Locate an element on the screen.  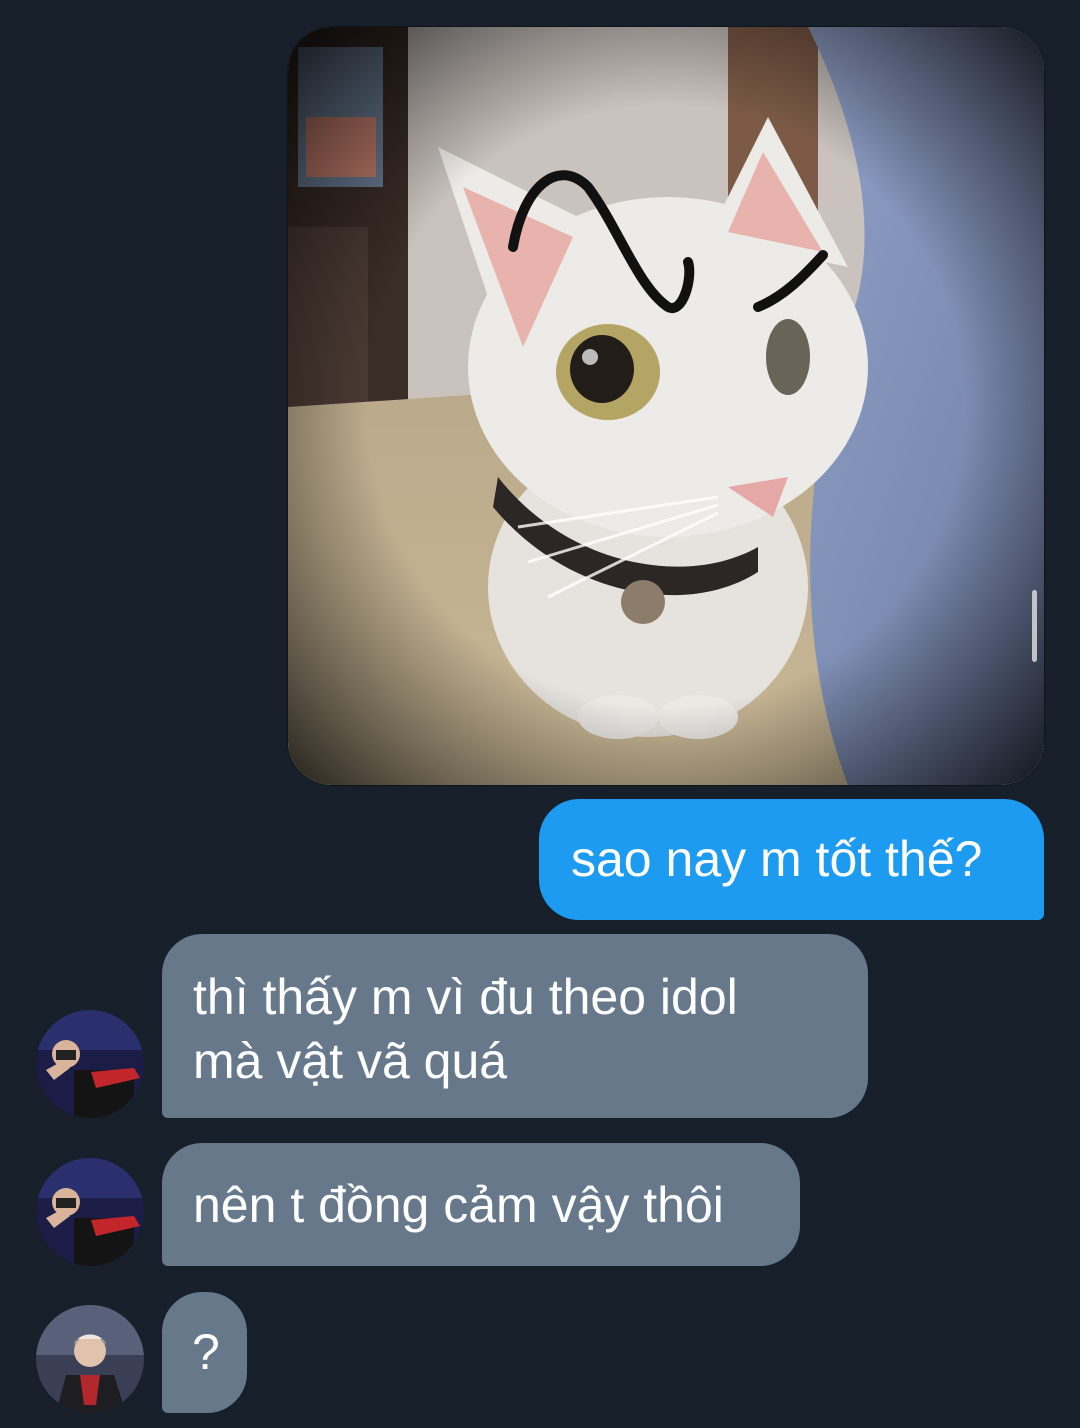
message-text-line: mà vật vã quá is located at coordinates (350, 1061).